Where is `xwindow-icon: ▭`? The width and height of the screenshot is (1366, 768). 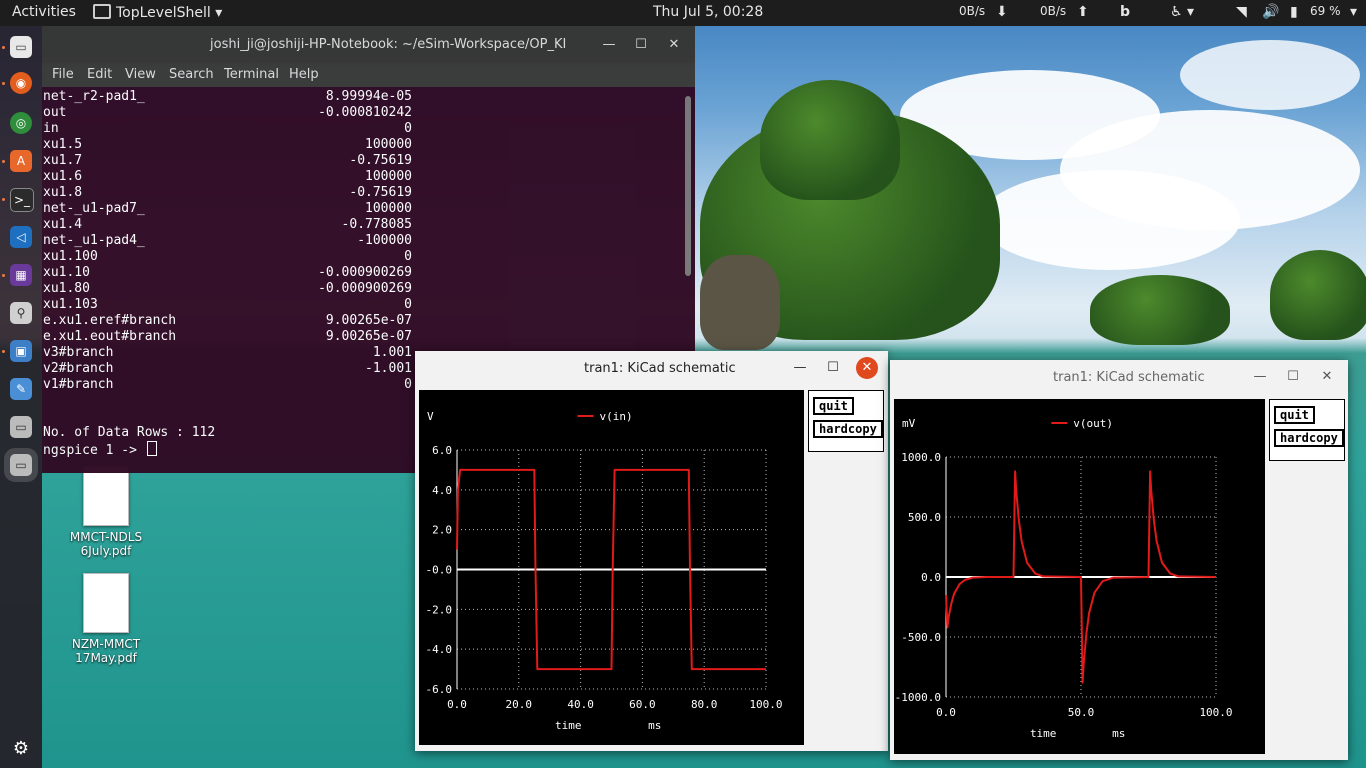
xwindow-icon: ▭ is located at coordinates (21, 427).